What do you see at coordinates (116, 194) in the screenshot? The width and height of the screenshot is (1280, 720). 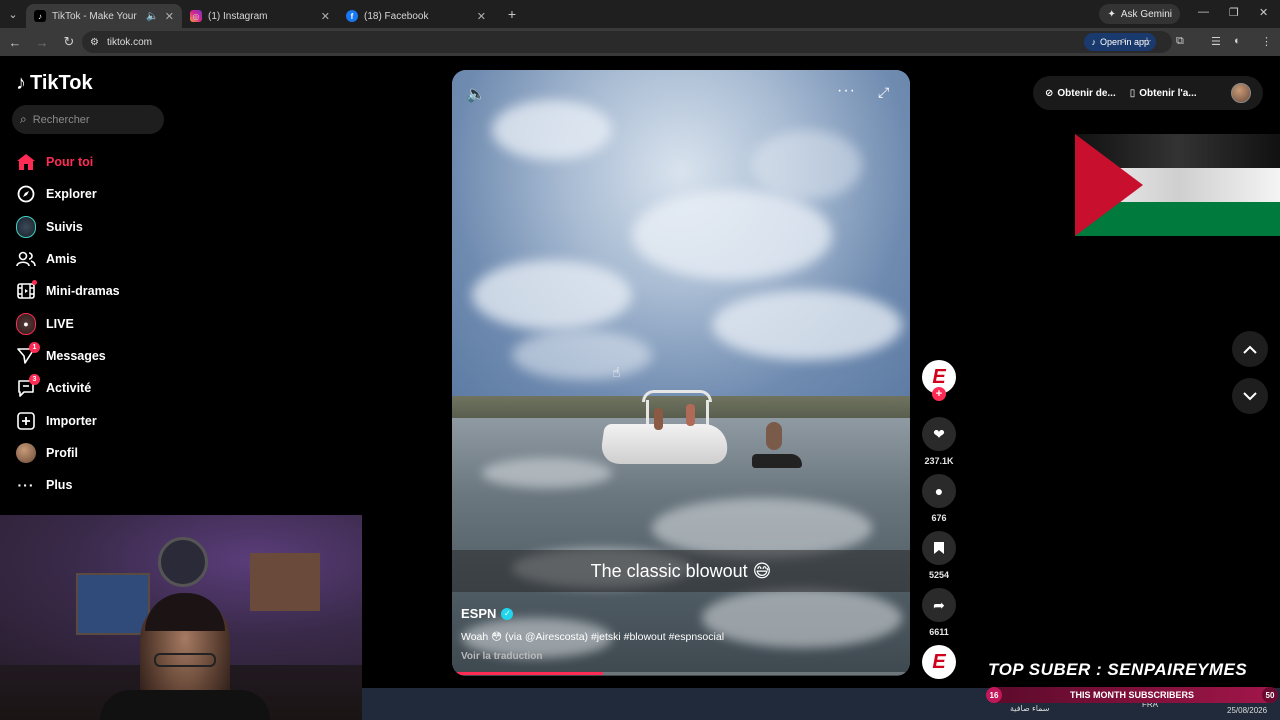 I see `sidebar-item-explorer: Explorer` at bounding box center [116, 194].